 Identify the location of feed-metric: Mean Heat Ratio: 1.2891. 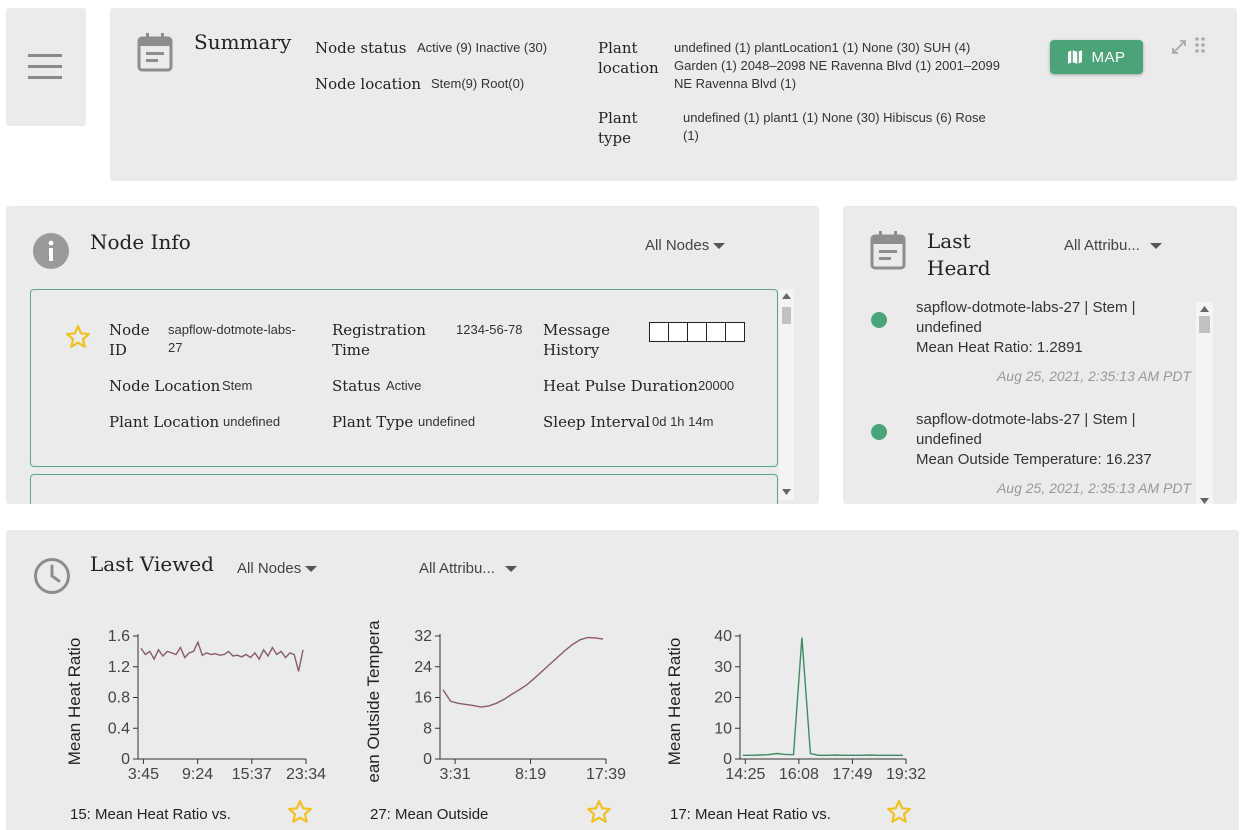
(999, 347).